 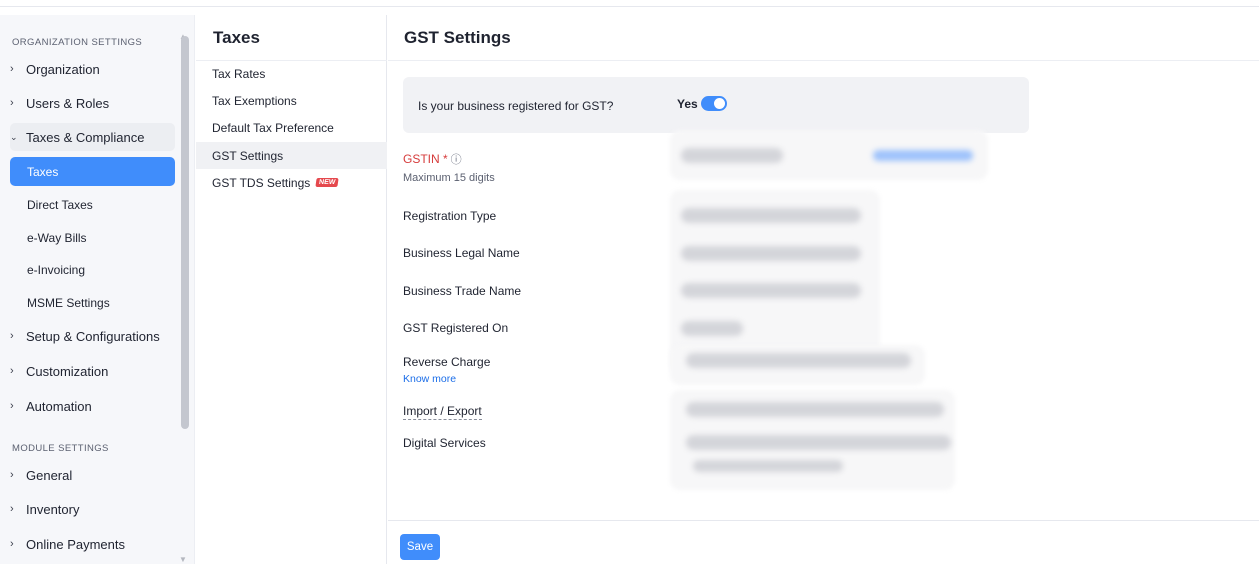 I want to click on sidebar-subitem-taxes: Taxes, so click(x=92, y=171).